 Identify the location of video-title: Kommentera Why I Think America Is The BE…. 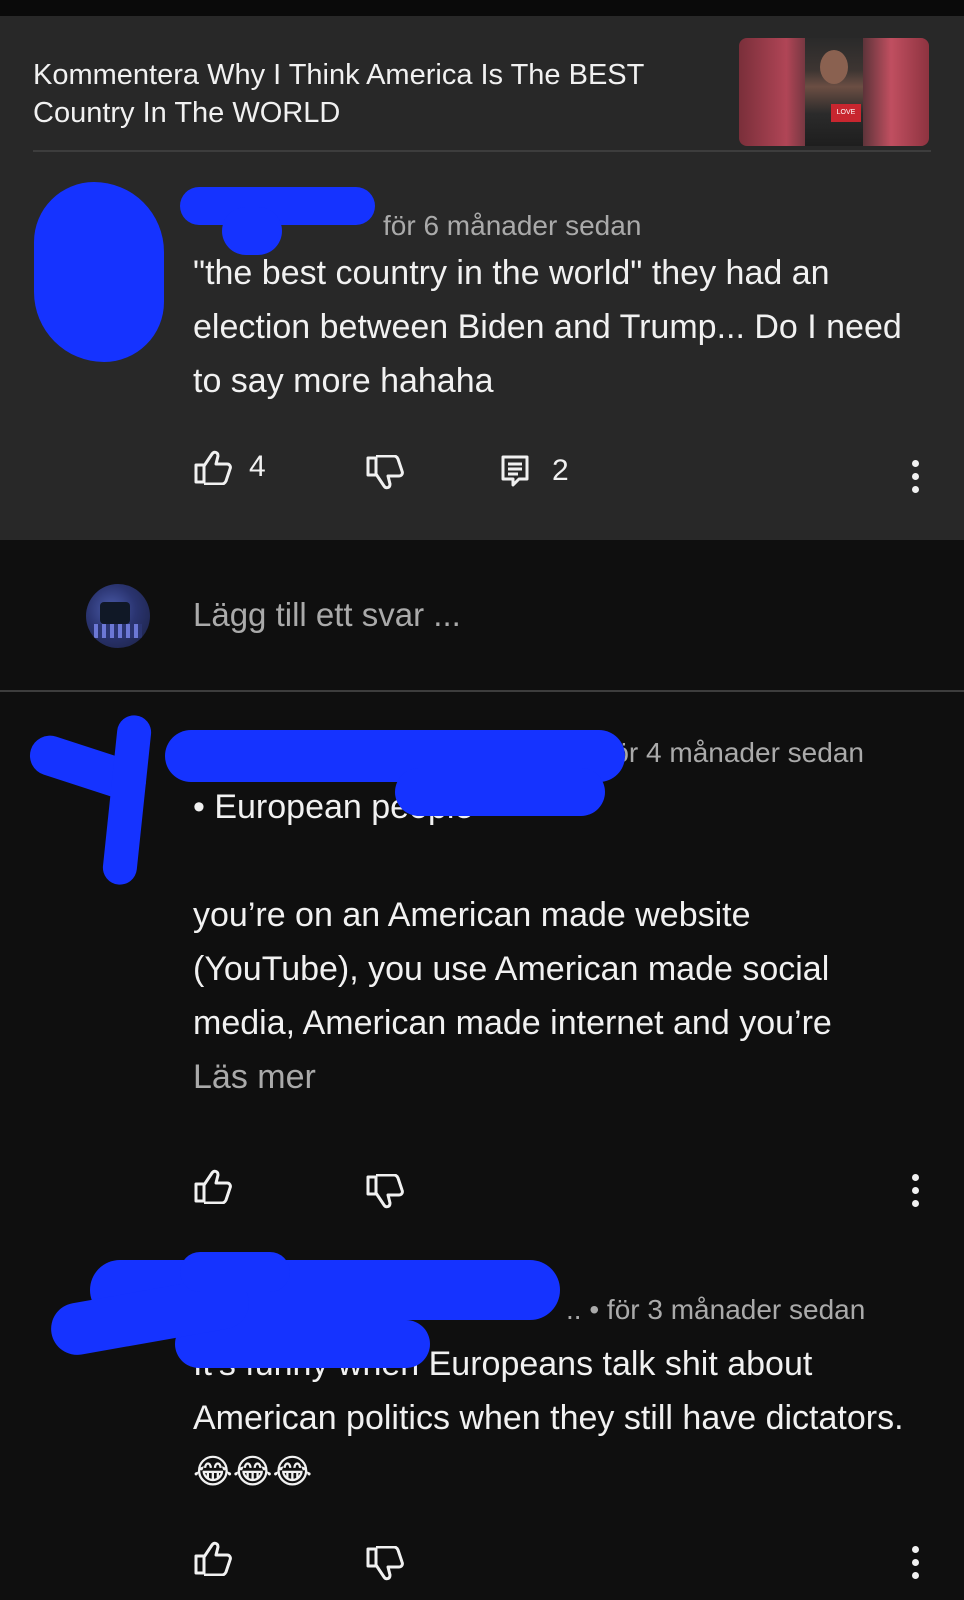
(338, 94).